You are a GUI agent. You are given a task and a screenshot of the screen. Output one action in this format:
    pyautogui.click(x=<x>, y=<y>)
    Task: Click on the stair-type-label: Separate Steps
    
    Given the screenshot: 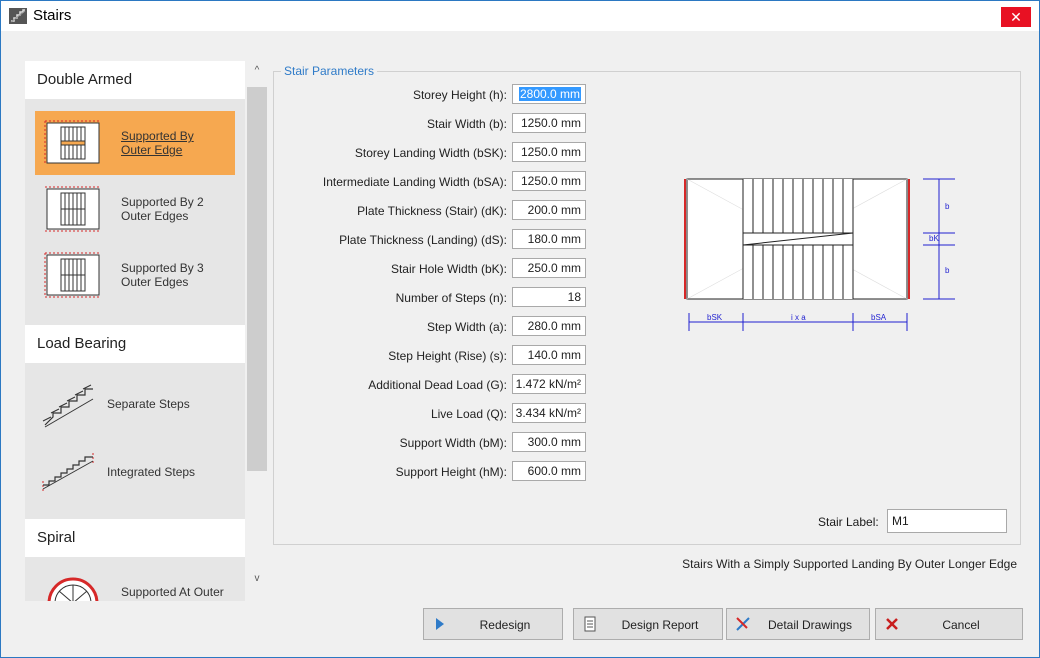 What is the action you would take?
    pyautogui.click(x=148, y=404)
    